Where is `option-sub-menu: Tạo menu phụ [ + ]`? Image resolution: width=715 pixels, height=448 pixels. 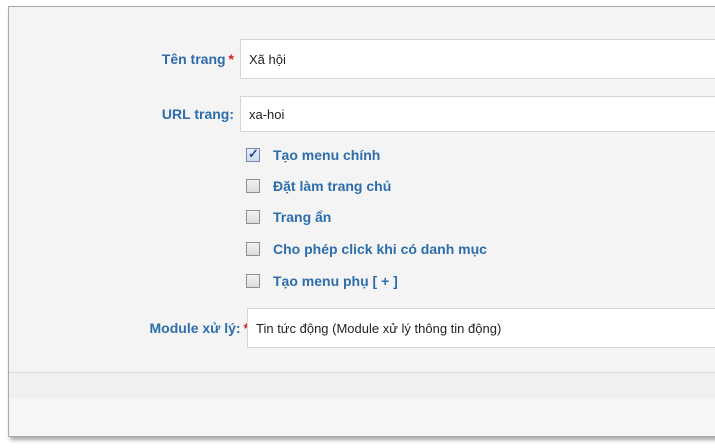 option-sub-menu: Tạo menu phụ [ + ] is located at coordinates (322, 281).